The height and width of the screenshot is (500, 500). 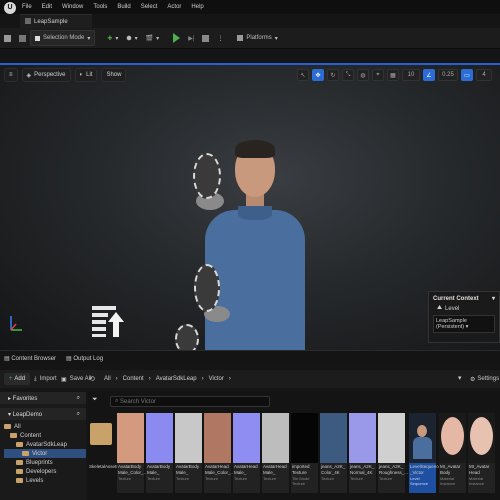 What do you see at coordinates (197, 7) in the screenshot?
I see `menu-help: Help` at bounding box center [197, 7].